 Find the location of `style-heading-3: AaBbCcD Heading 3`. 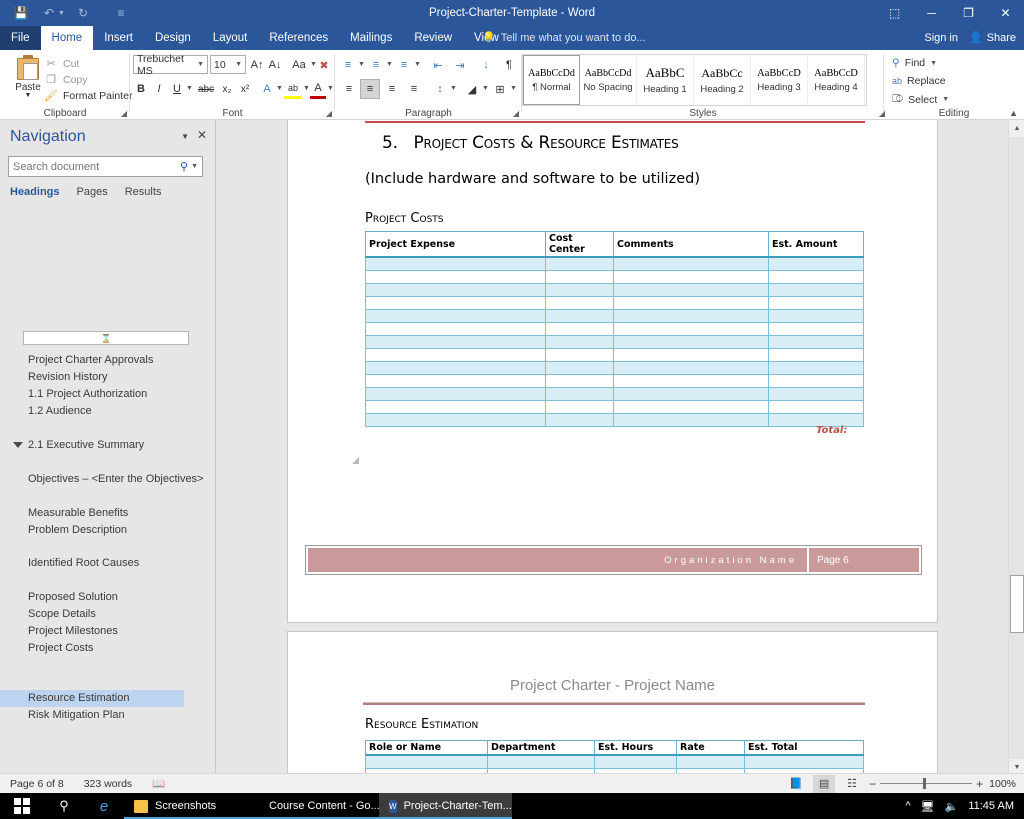

style-heading-3: AaBbCcD Heading 3 is located at coordinates (779, 80).